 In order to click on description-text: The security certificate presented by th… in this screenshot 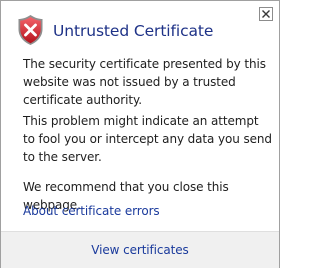, I will do `click(144, 82)`.